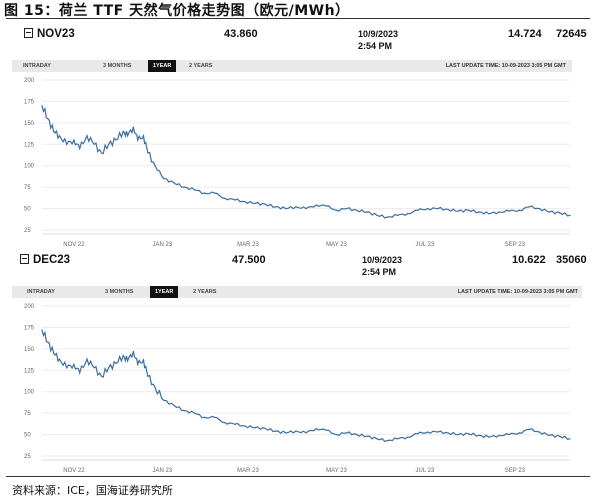 This screenshot has height=501, width=596. What do you see at coordinates (336, 471) in the screenshot?
I see `x-tick-label: MAY 23` at bounding box center [336, 471].